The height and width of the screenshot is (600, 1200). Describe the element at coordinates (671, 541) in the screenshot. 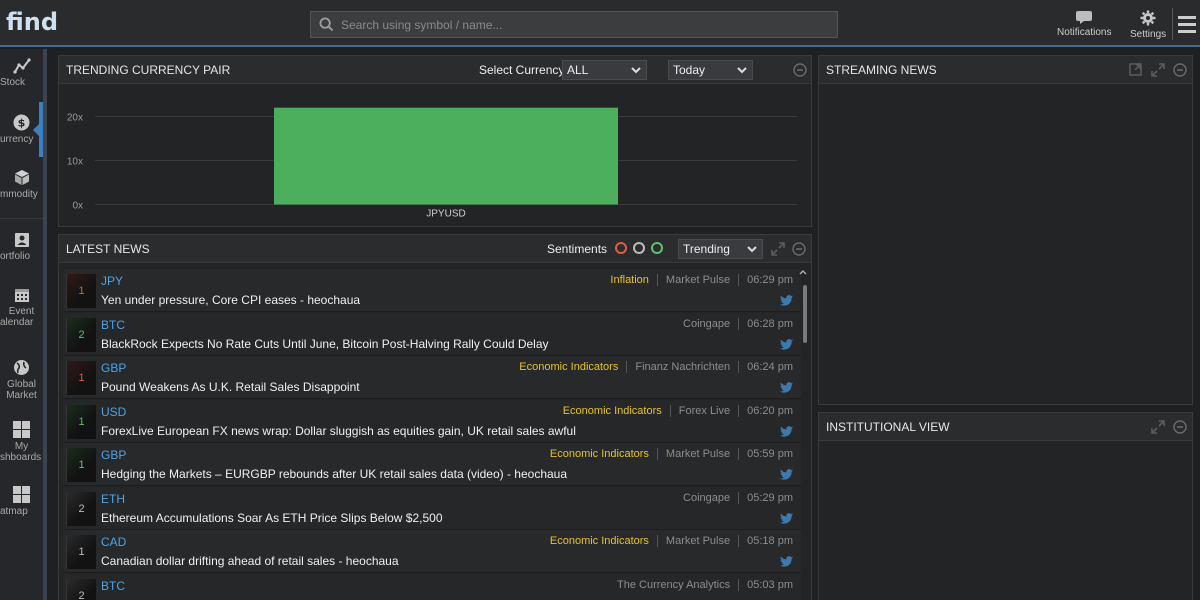

I see `news-meta: Economic Indicators Market Pulse 05:18 pm` at that location.